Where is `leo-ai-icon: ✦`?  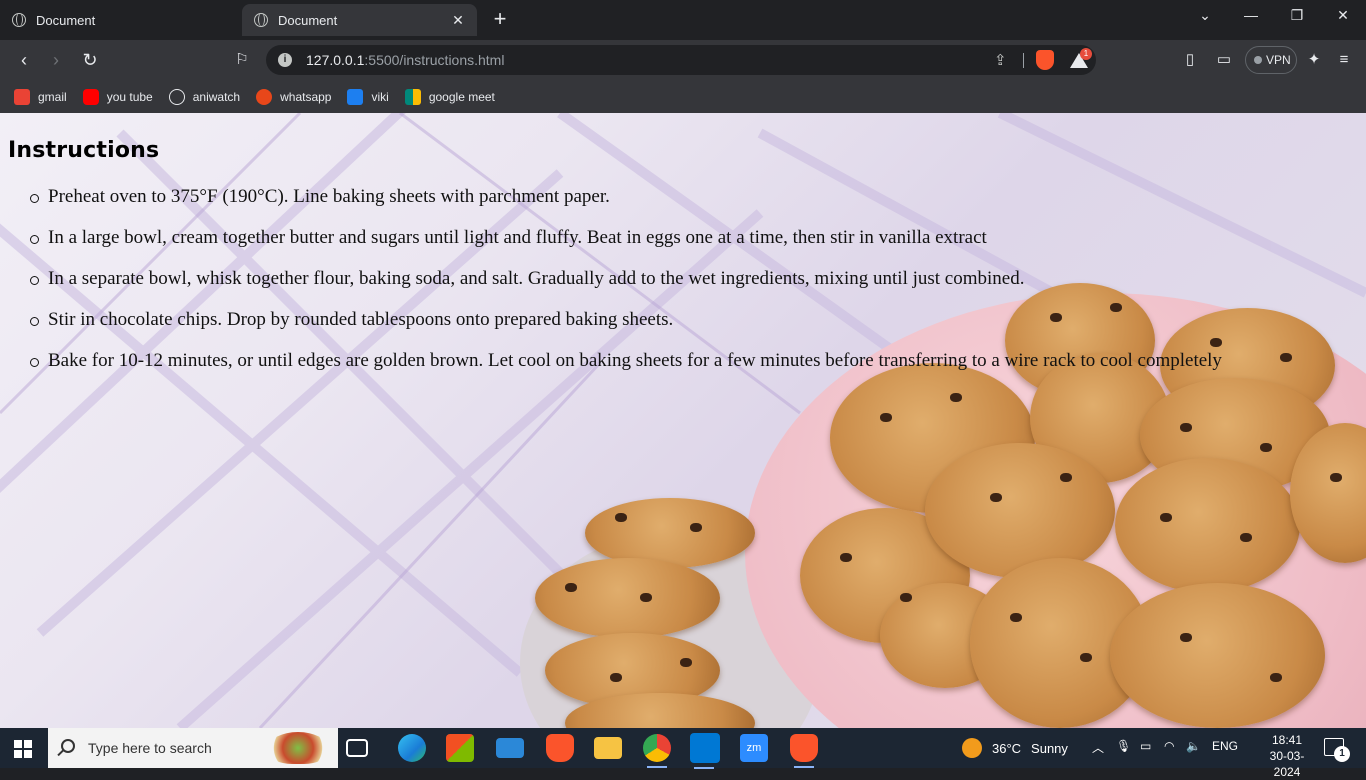 leo-ai-icon: ✦ is located at coordinates (1314, 60).